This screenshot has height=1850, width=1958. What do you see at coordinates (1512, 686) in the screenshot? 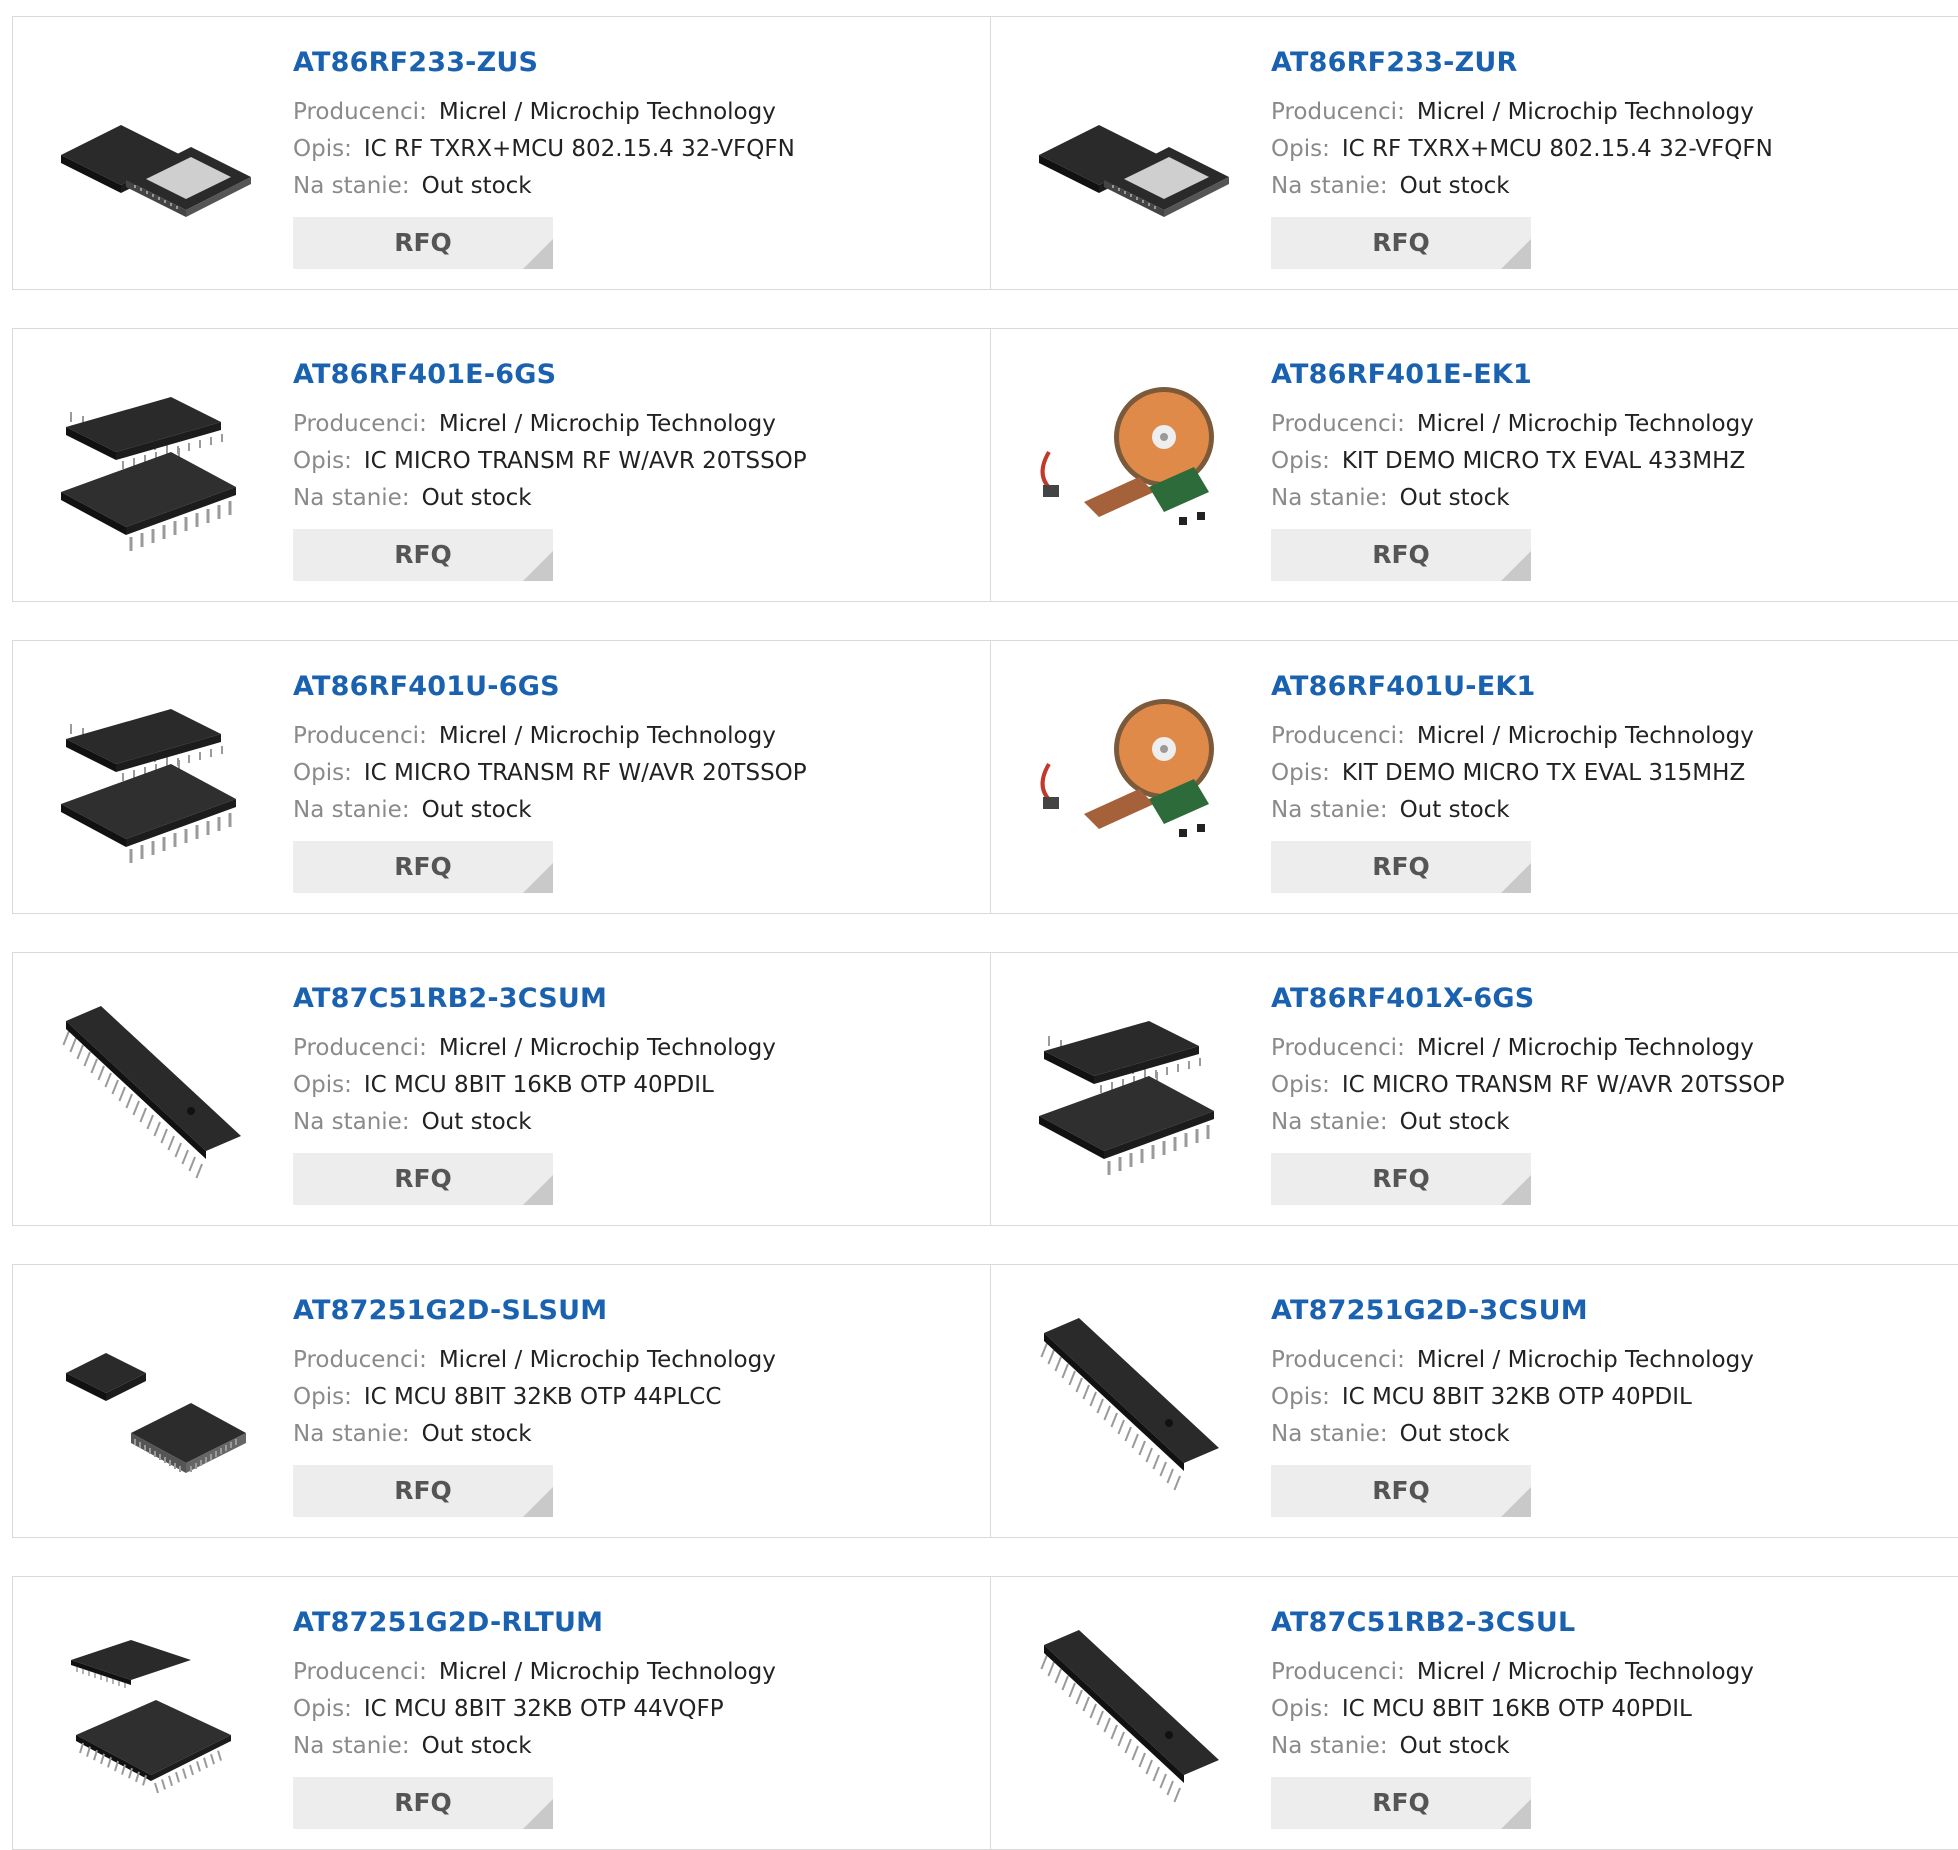
I see `product-part-link: AT86RF401U-EK1` at bounding box center [1512, 686].